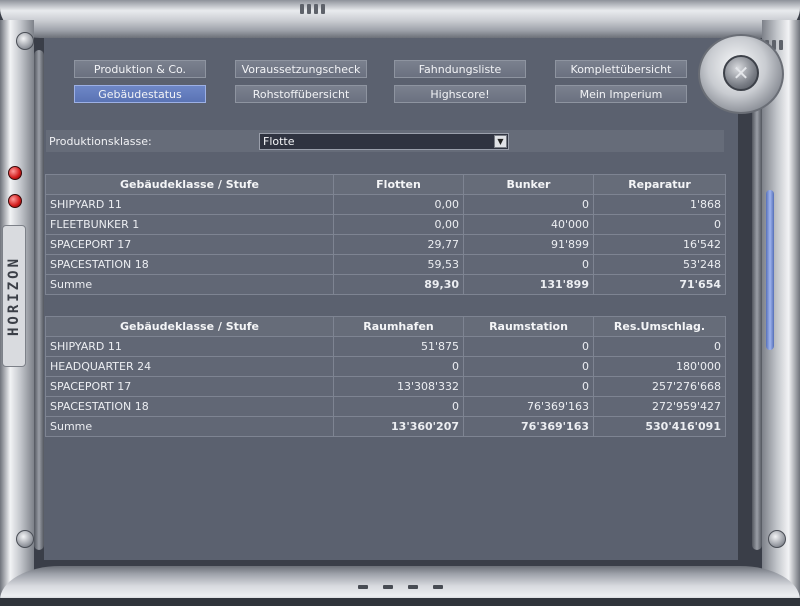  I want to click on top-vent-grill, so click(312, 9).